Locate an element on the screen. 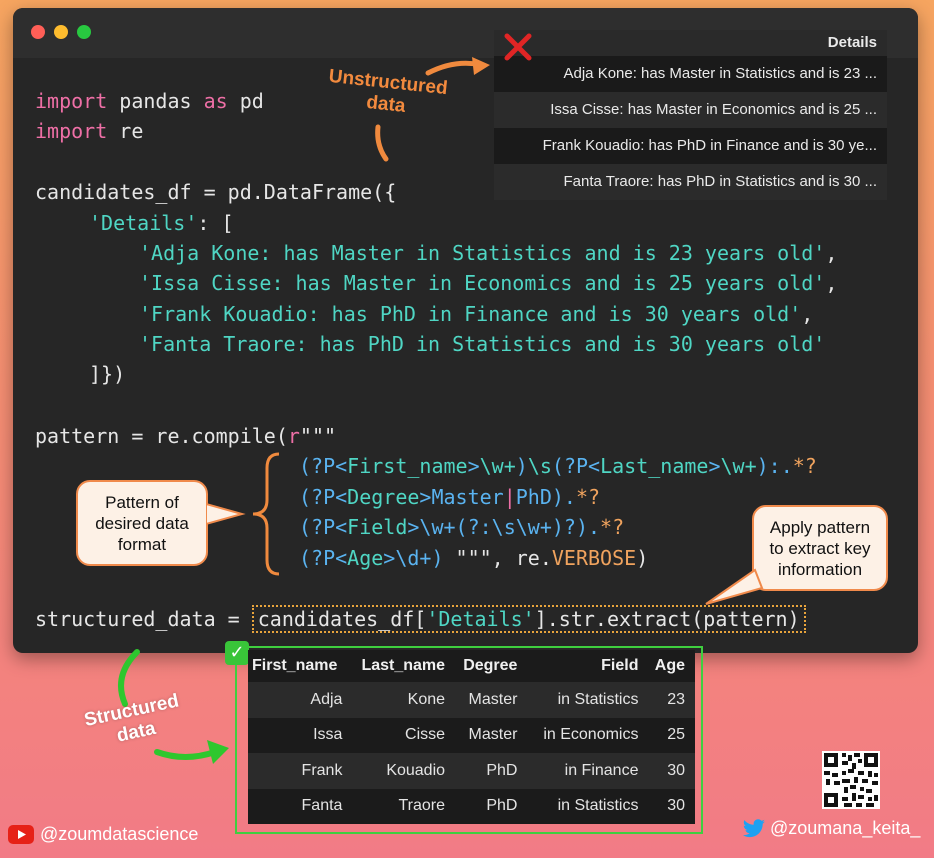  minimize-window-dot-icon is located at coordinates (61, 32).